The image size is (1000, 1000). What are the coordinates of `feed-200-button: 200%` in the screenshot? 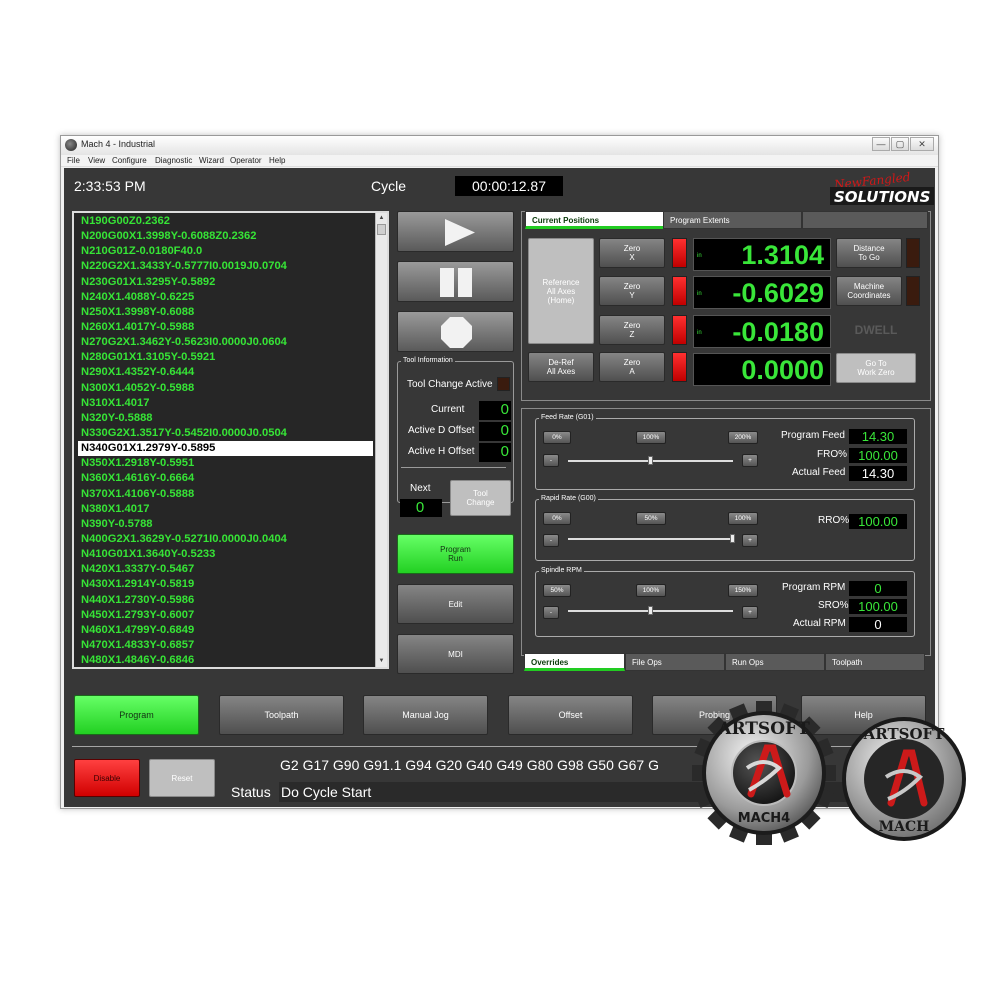 It's located at (743, 437).